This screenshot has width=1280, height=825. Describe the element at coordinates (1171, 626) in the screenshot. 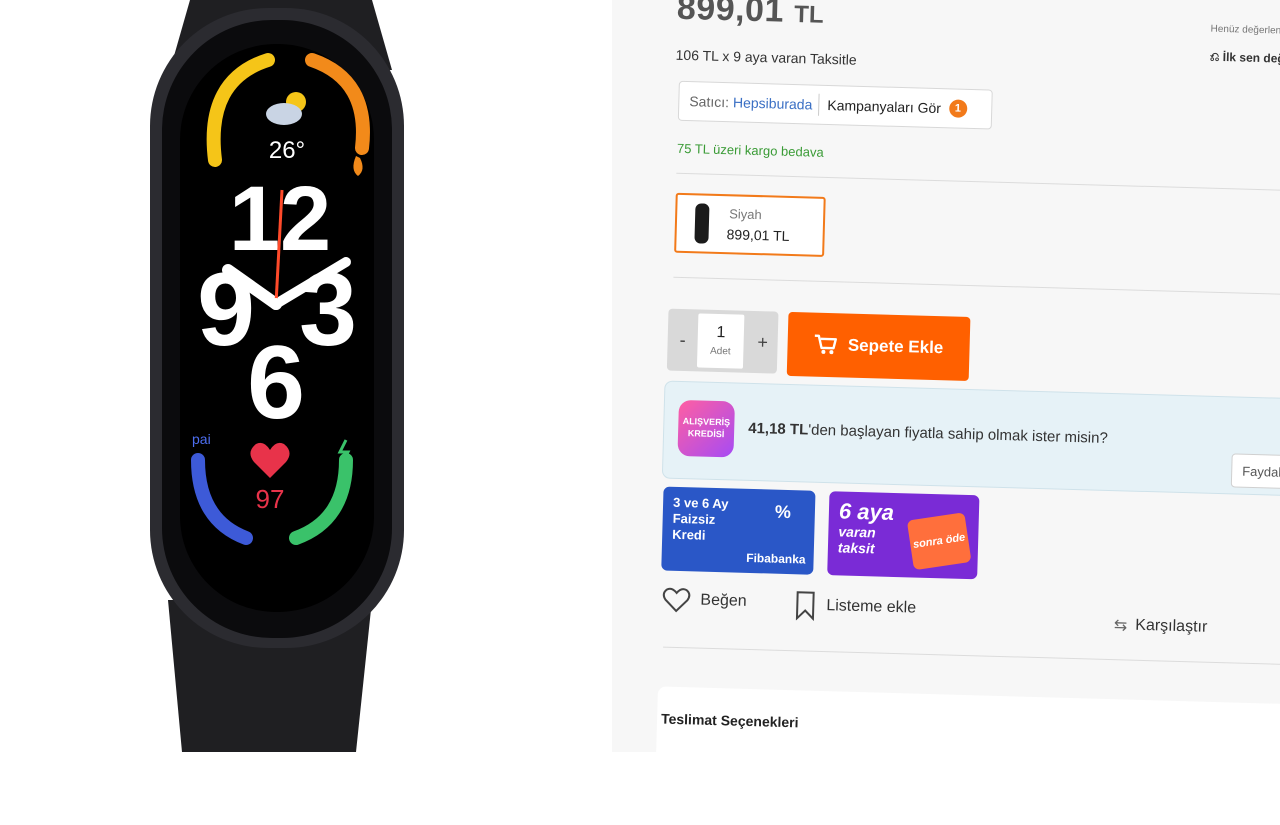

I see `compare-label: Karşılaştır` at that location.